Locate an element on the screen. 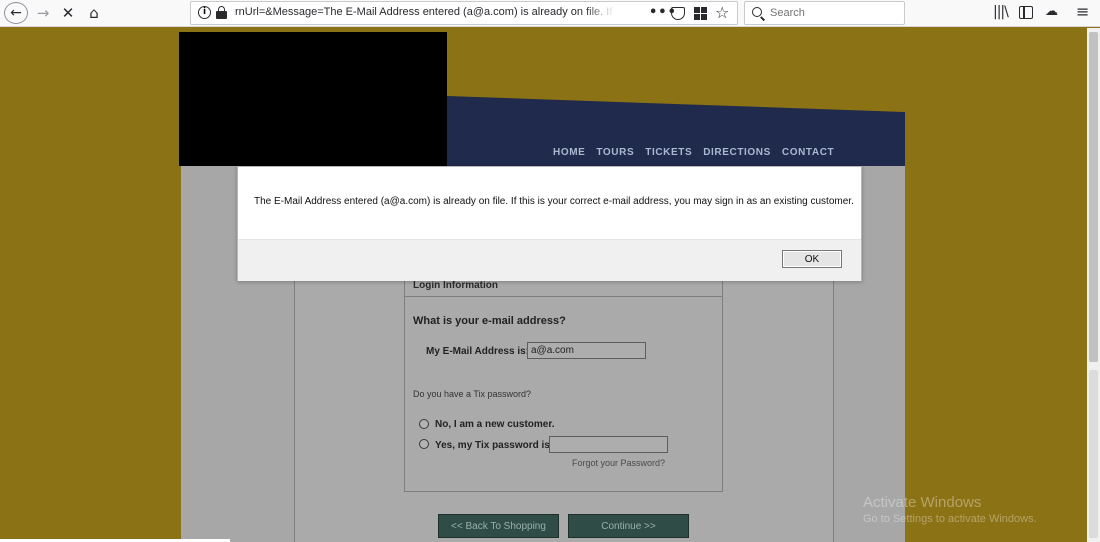 The height and width of the screenshot is (542, 1100). home-icon: ⌂ is located at coordinates (94, 13).